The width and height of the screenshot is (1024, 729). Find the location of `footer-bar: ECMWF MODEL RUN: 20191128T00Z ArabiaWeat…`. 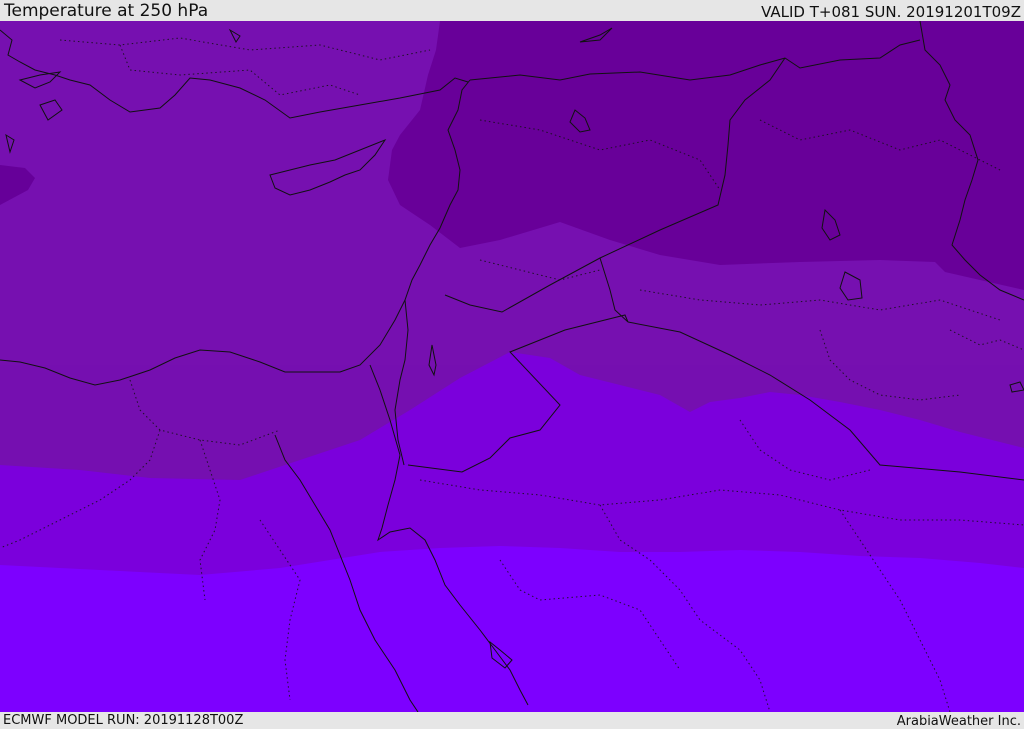

footer-bar: ECMWF MODEL RUN: 20191128T00Z ArabiaWeat… is located at coordinates (512, 720).